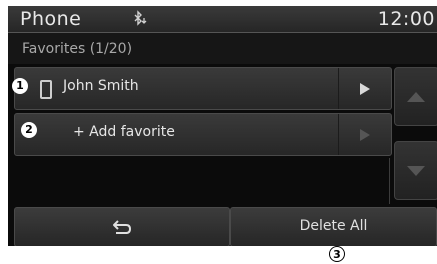 The image size is (437, 264). I want to click on callout-3: 3, so click(337, 254).